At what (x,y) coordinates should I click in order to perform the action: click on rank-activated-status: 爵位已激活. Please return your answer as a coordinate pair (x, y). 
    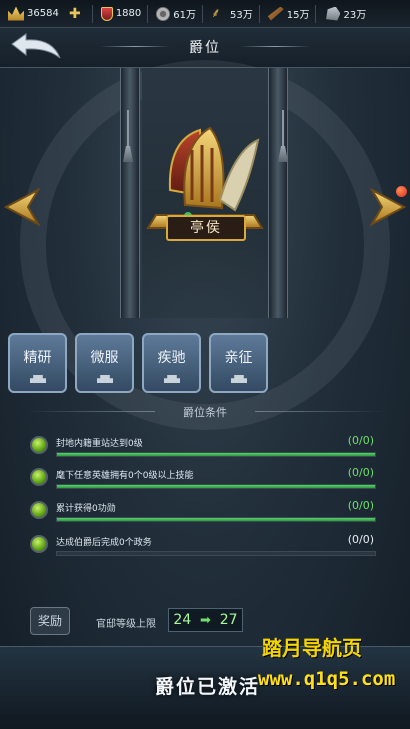
    Looking at the image, I should click on (208, 687).